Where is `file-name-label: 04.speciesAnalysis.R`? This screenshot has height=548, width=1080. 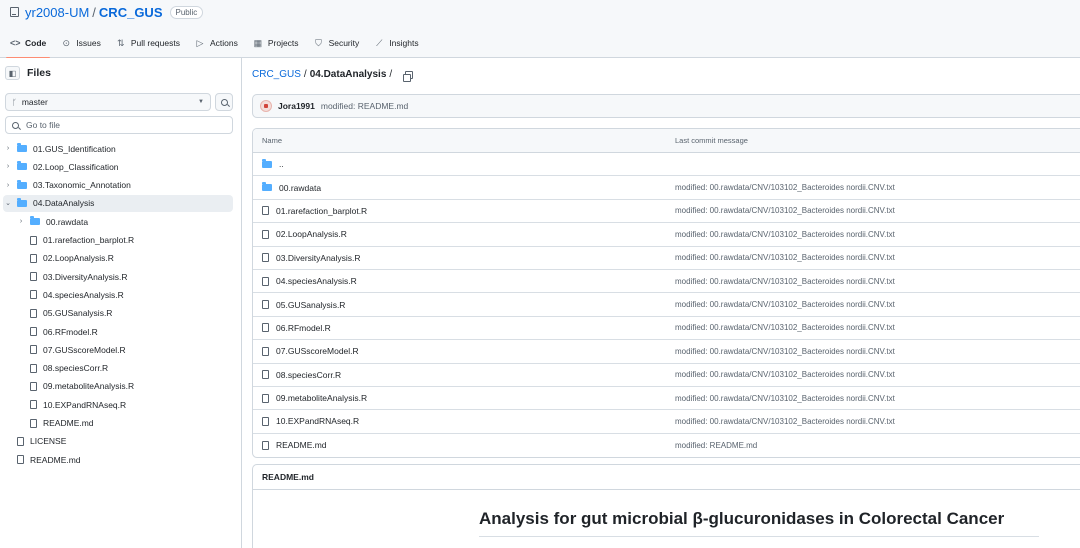
file-name-label: 04.speciesAnalysis.R is located at coordinates (316, 281).